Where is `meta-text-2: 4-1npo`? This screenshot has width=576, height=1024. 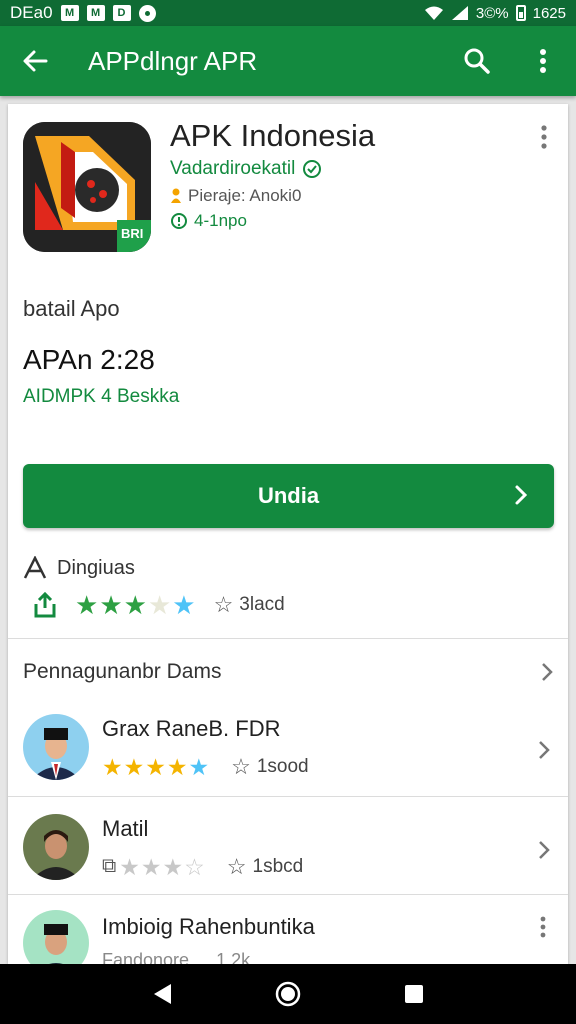
meta-text-2: 4-1npo is located at coordinates (220, 220).